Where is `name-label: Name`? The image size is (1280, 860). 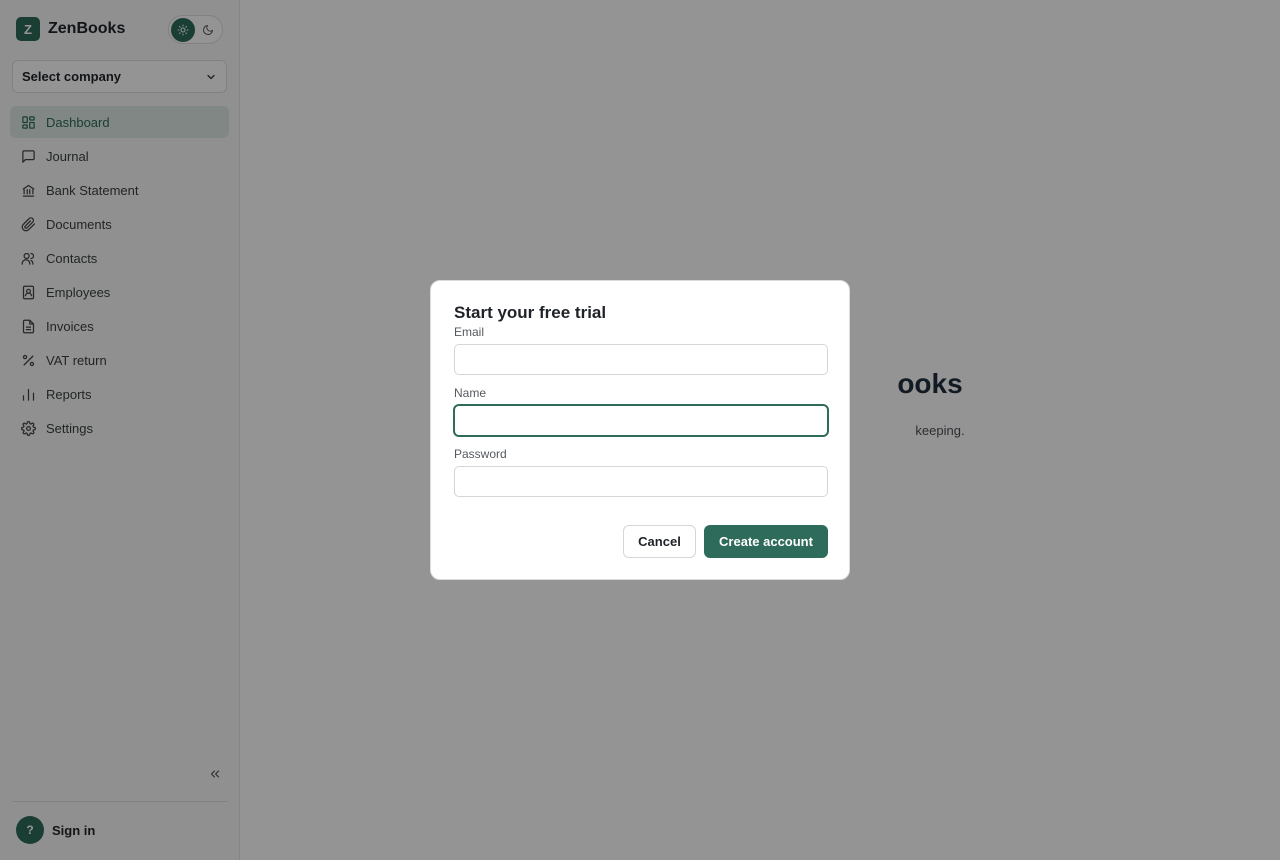
name-label: Name is located at coordinates (470, 393).